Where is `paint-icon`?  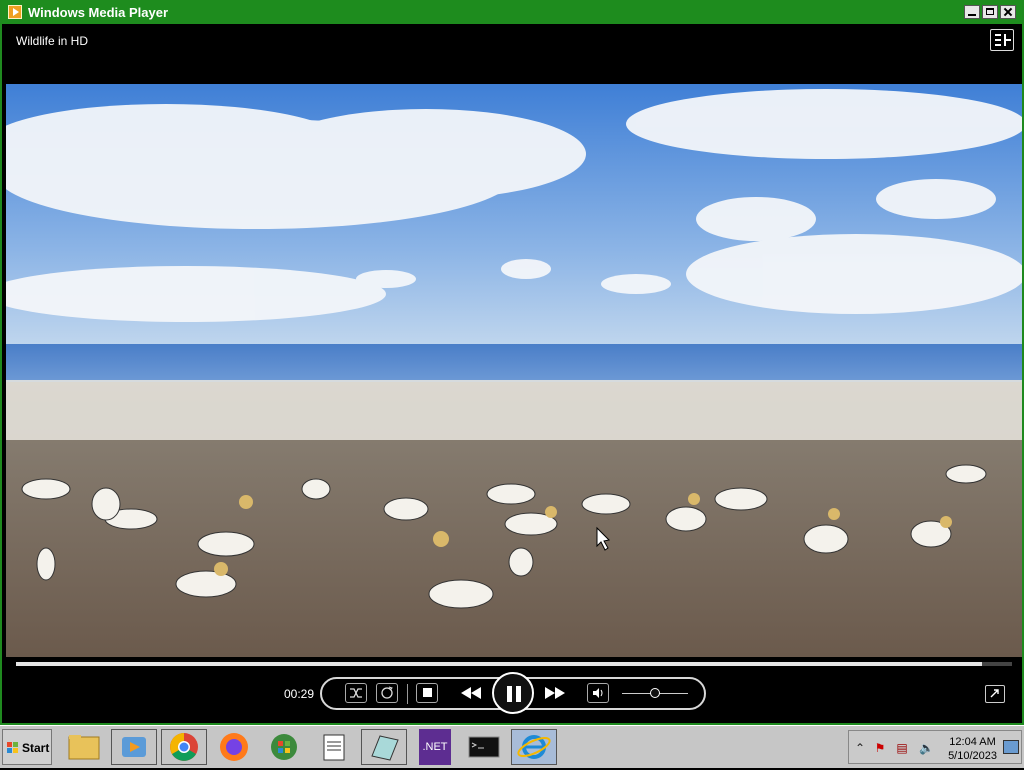 paint-icon is located at coordinates (385, 748).